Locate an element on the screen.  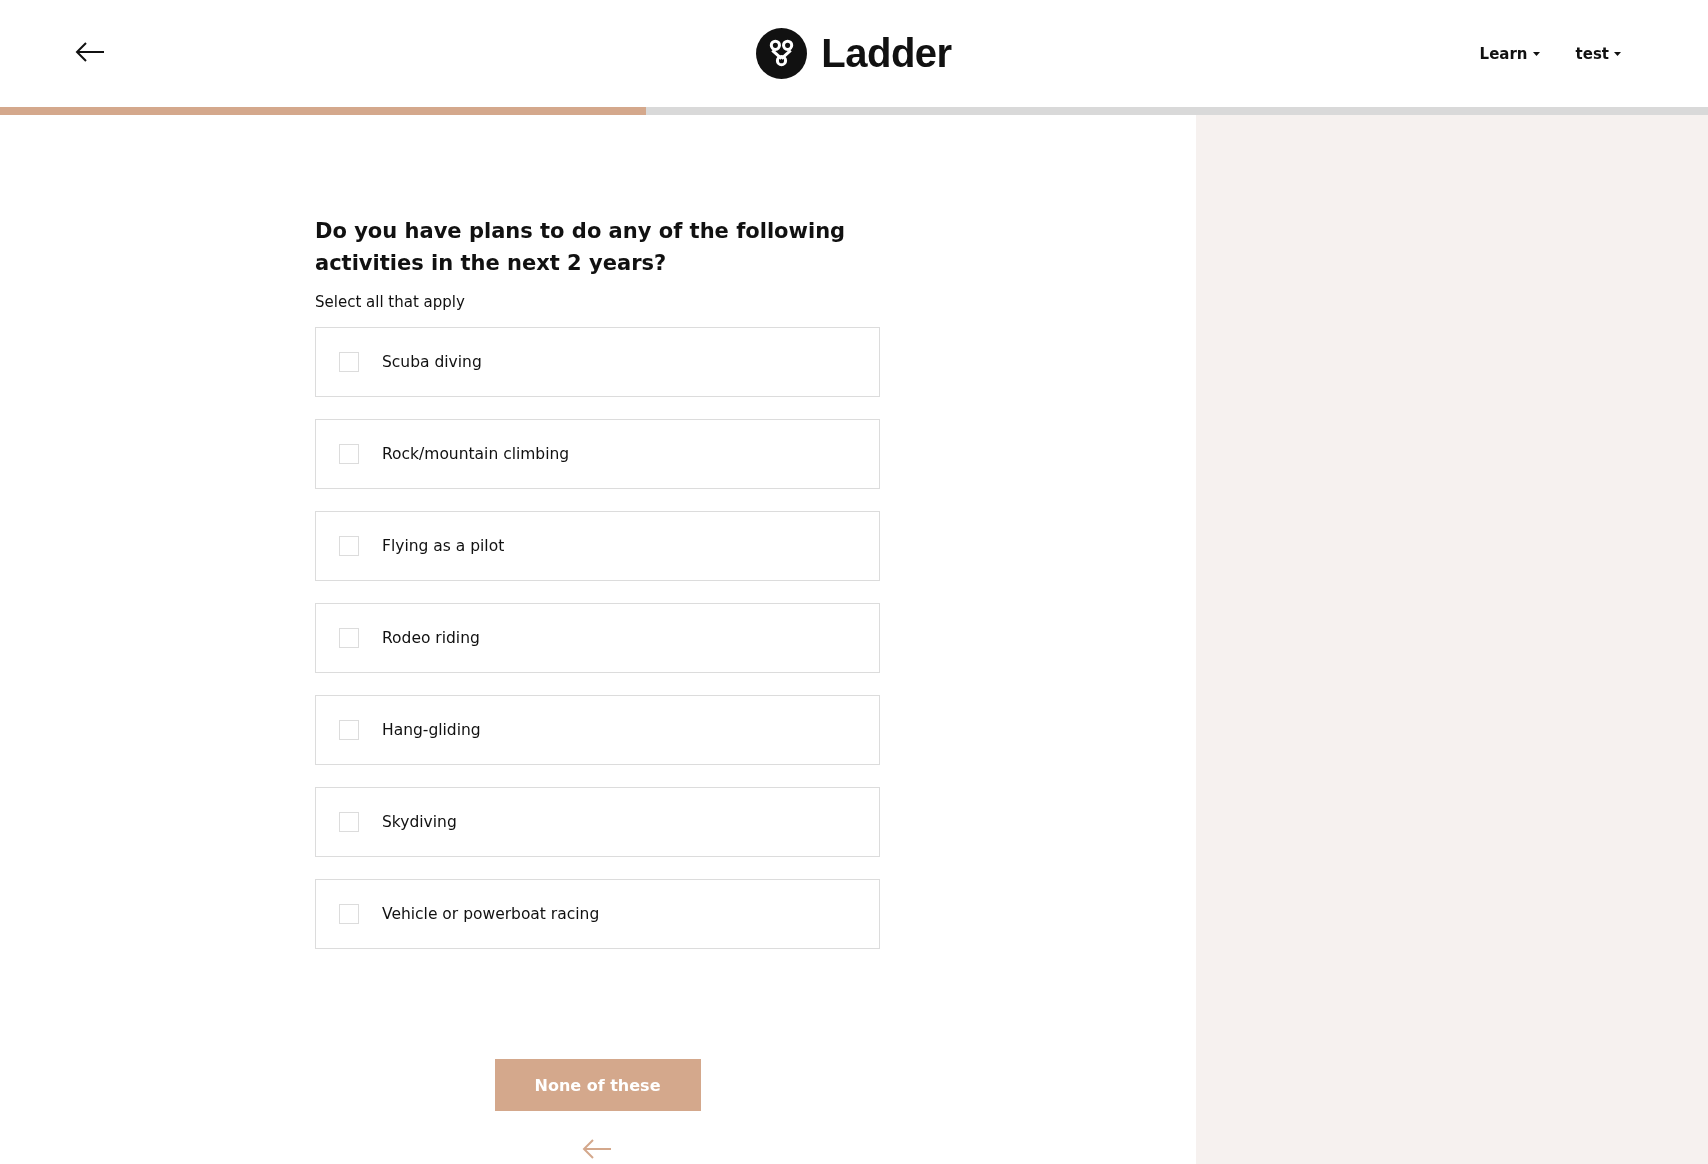
option-label: Vehicle or powerboat racing is located at coordinates (491, 914).